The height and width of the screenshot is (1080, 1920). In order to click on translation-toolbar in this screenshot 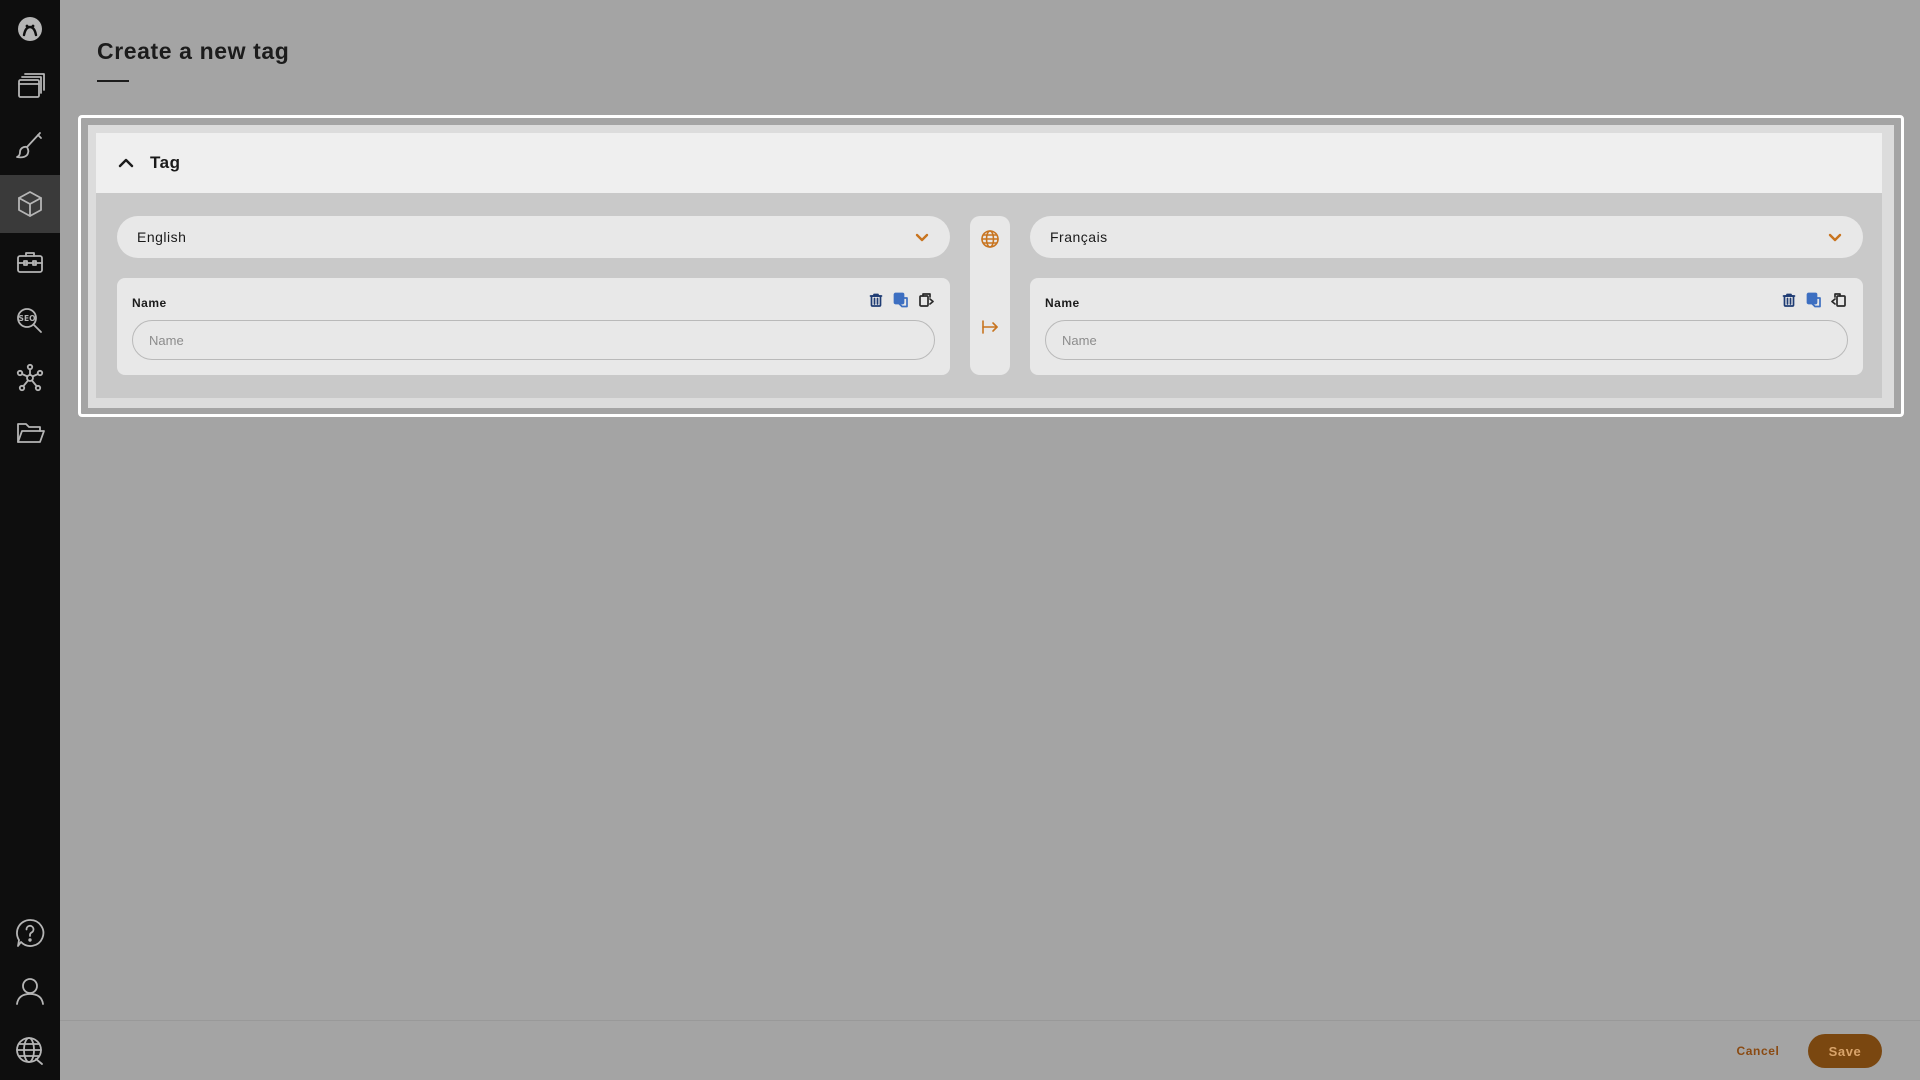, I will do `click(990, 295)`.